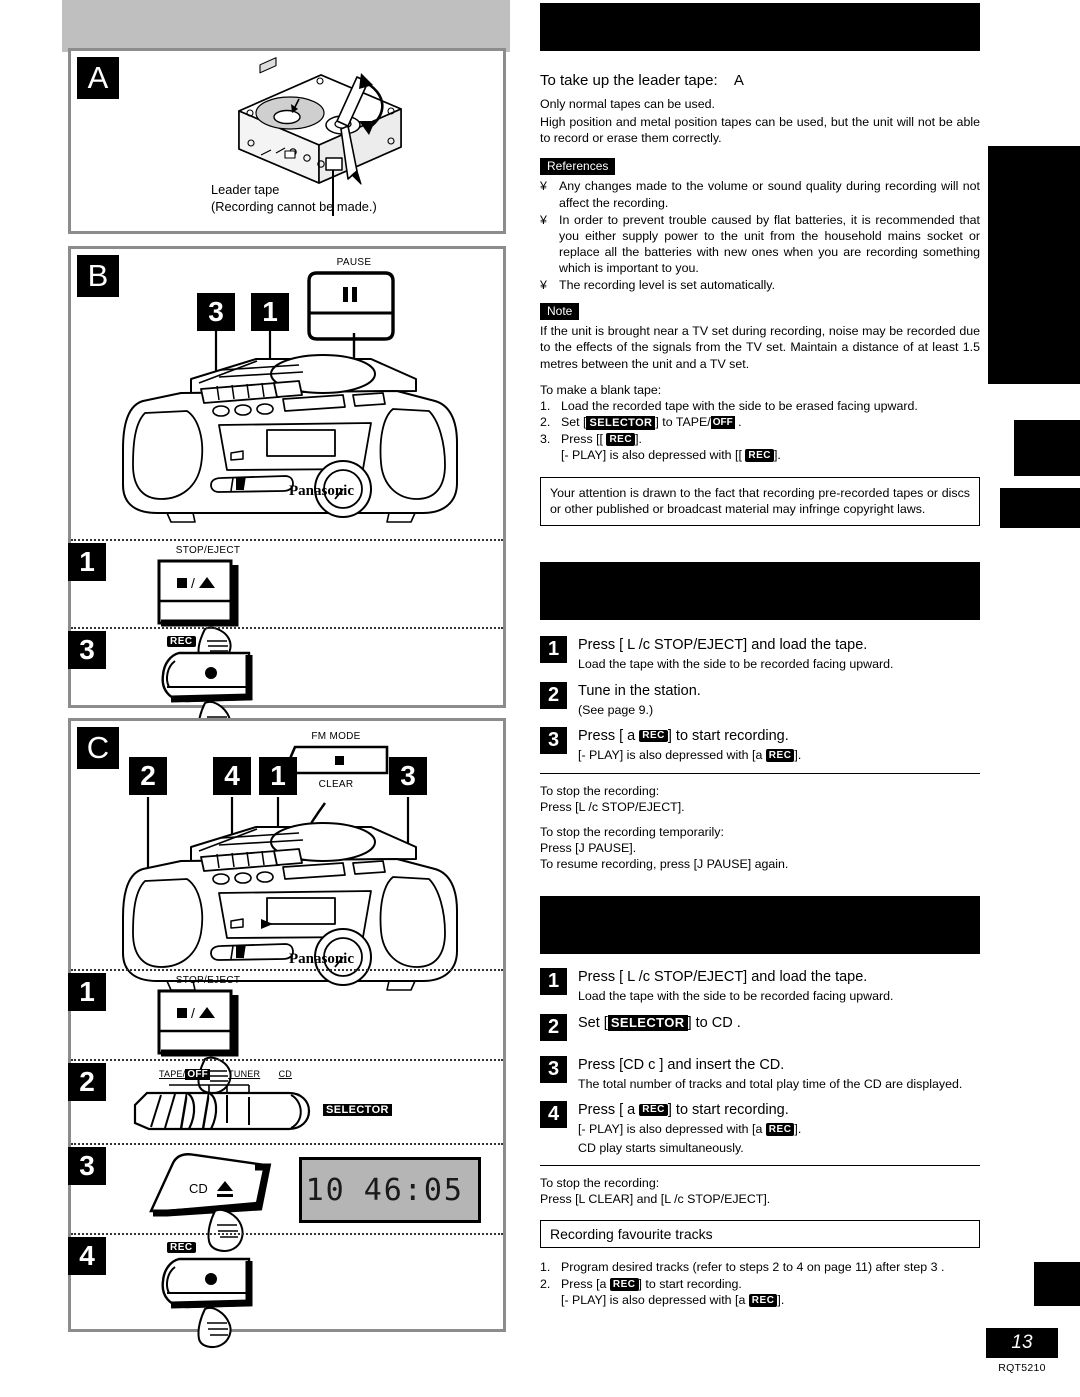 Image resolution: width=1080 pixels, height=1397 pixels. I want to click on blank-tape-item: 3. Press [[ REC]., so click(760, 439).